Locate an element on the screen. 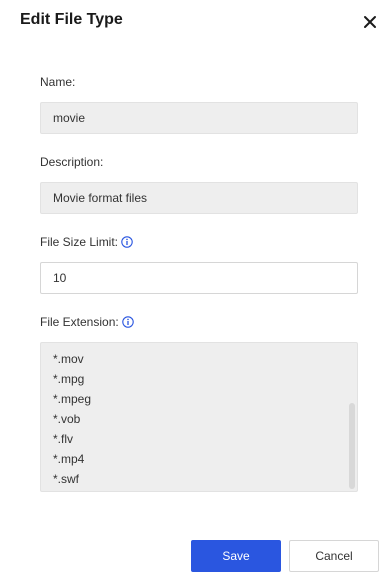 The image size is (392, 584). close-button is located at coordinates (370, 22).